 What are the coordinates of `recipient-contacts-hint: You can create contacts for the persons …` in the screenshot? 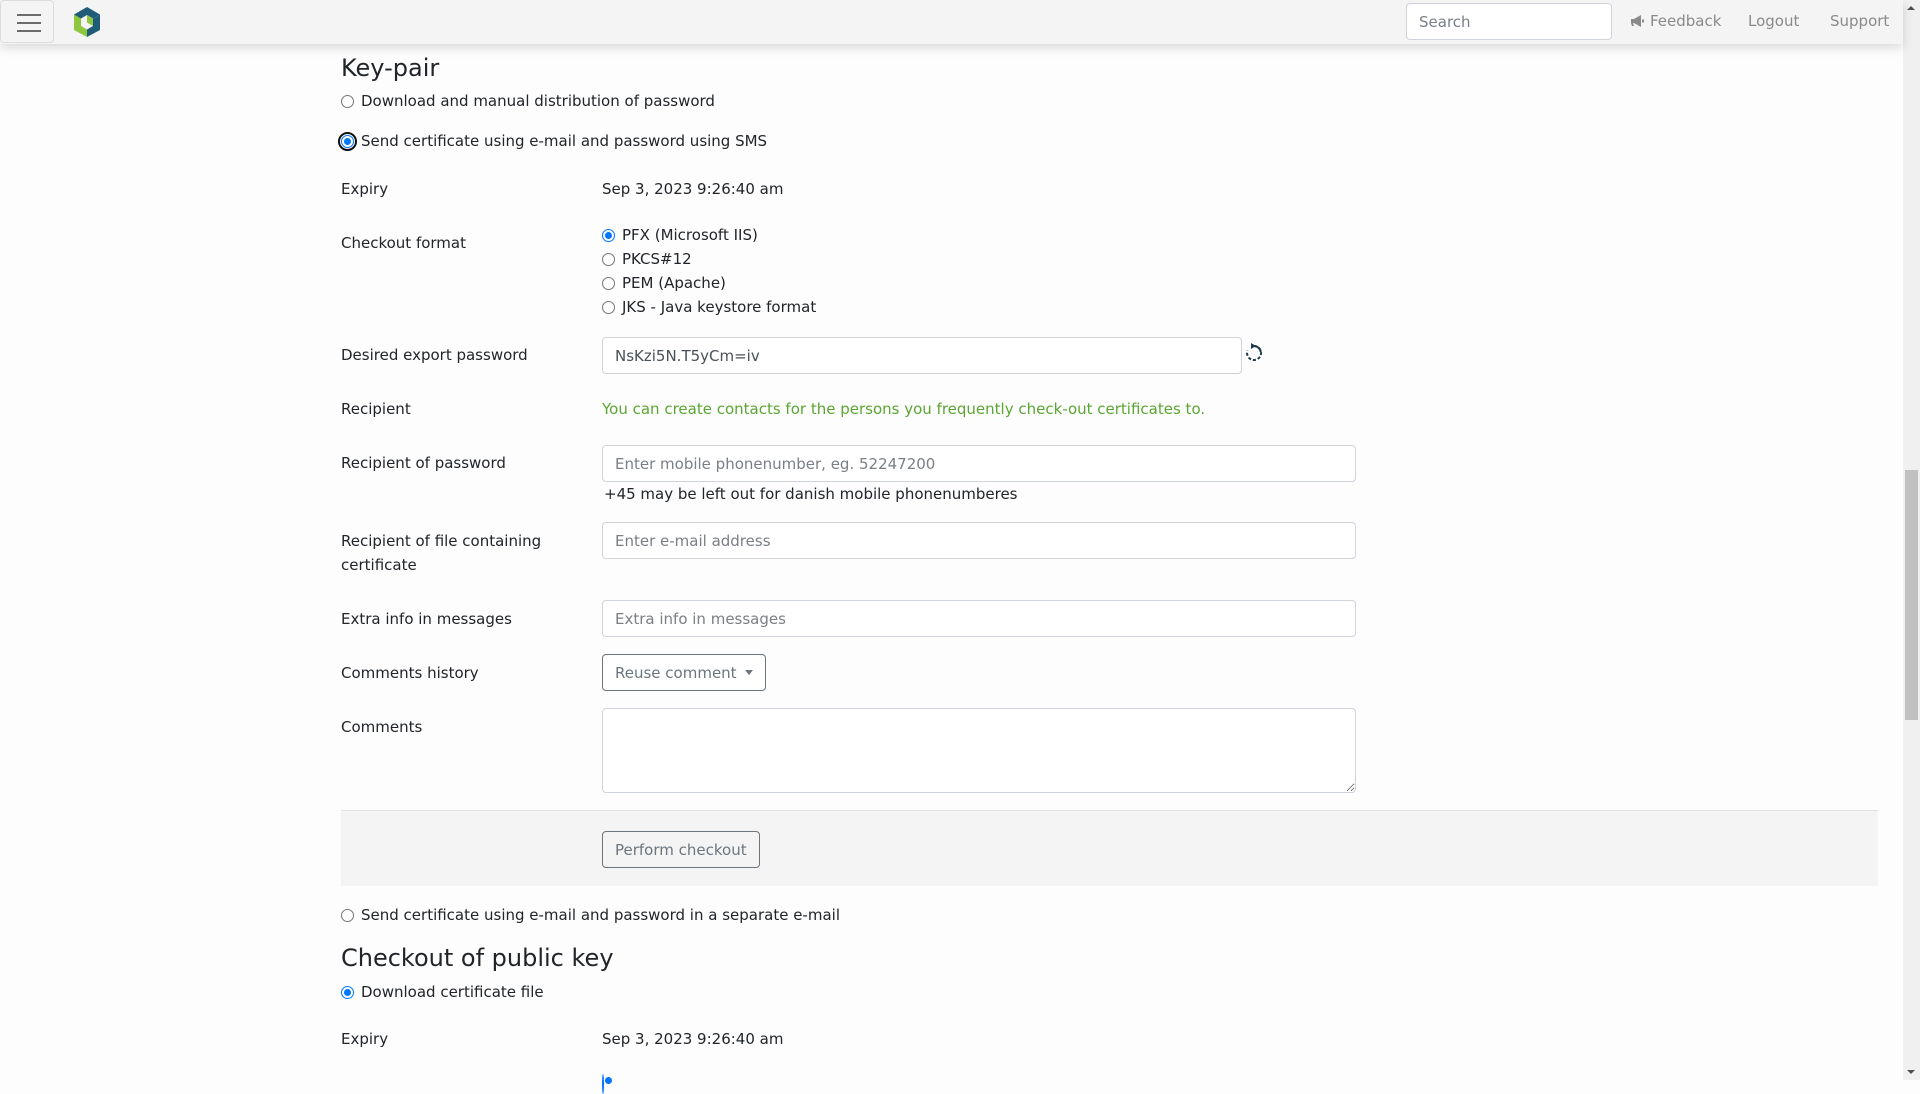 It's located at (903, 409).